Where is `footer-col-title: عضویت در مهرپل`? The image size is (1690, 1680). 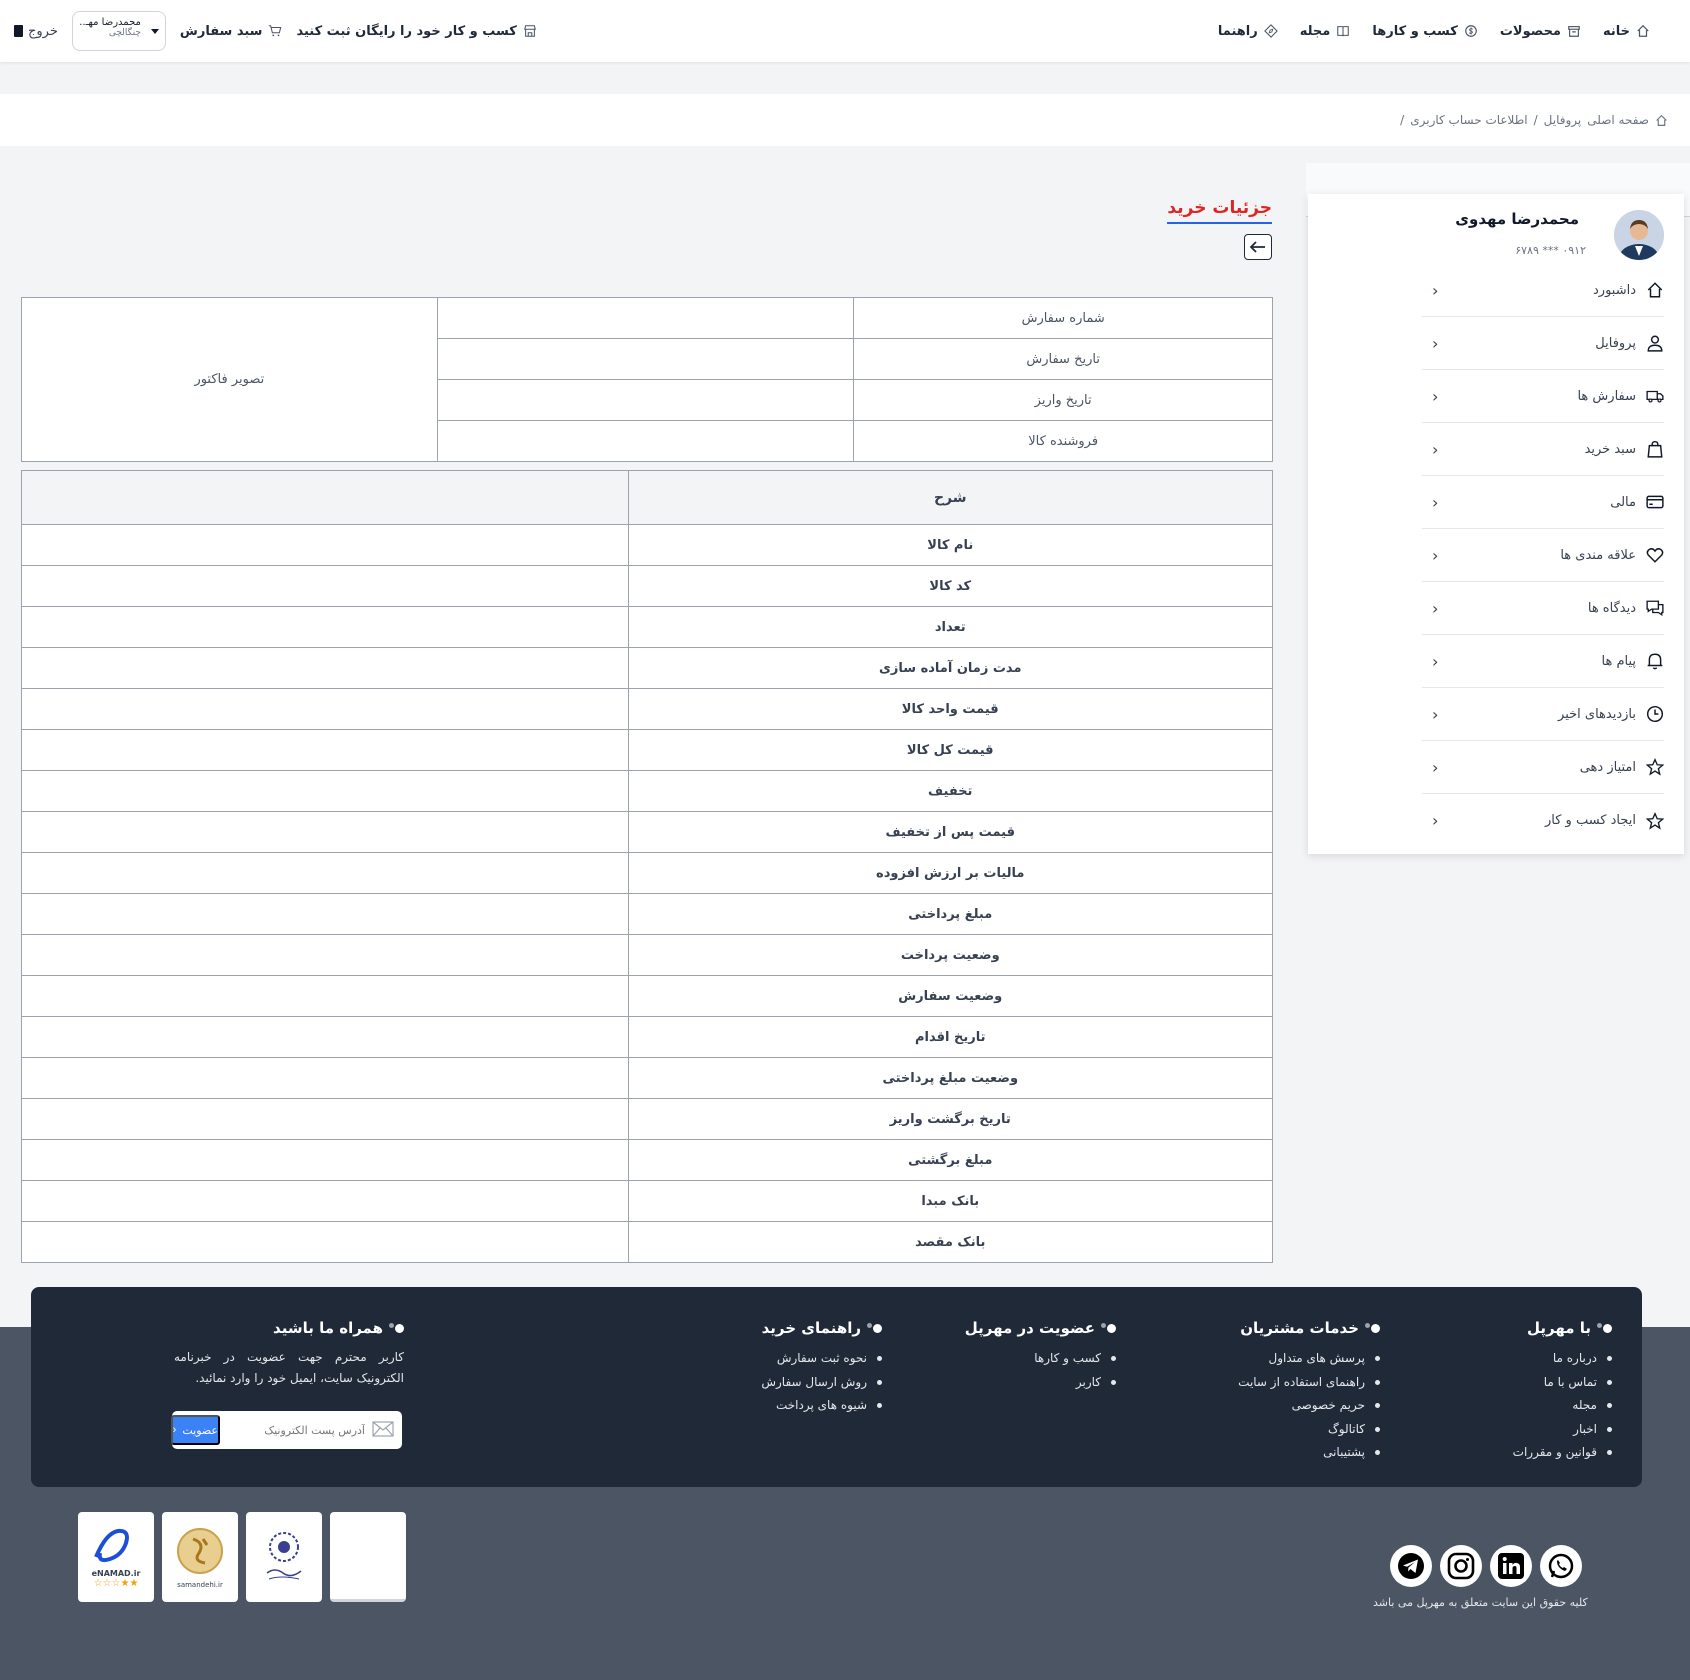
footer-col-title: عضویت در مهرپل is located at coordinates (1029, 1328).